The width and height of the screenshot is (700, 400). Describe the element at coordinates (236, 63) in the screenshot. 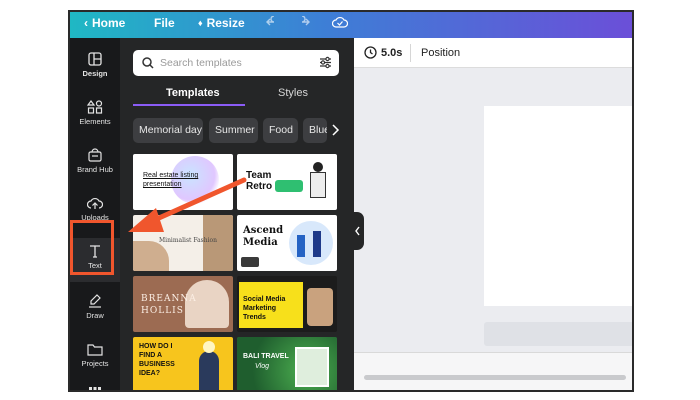

I see `search-input: Search templates` at that location.